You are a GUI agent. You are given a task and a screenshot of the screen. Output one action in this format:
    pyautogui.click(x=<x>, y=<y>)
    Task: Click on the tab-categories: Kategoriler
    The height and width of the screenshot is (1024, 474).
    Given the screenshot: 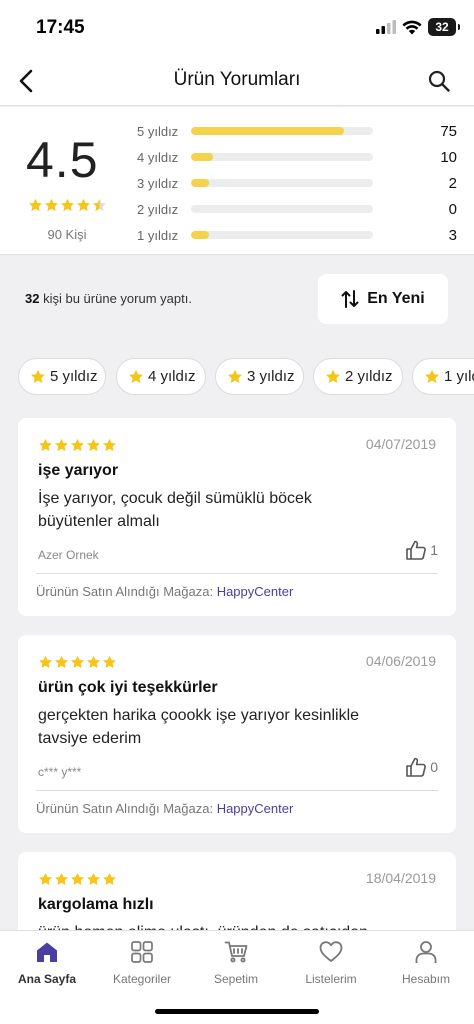 What is the action you would take?
    pyautogui.click(x=142, y=964)
    